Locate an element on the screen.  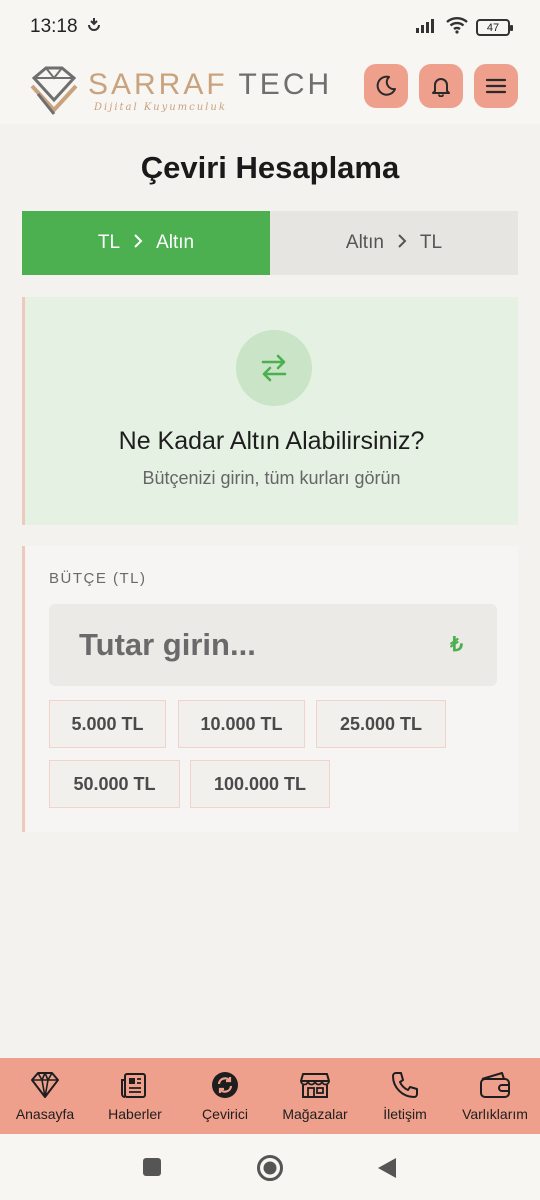
bell-icon is located at coordinates (441, 87).